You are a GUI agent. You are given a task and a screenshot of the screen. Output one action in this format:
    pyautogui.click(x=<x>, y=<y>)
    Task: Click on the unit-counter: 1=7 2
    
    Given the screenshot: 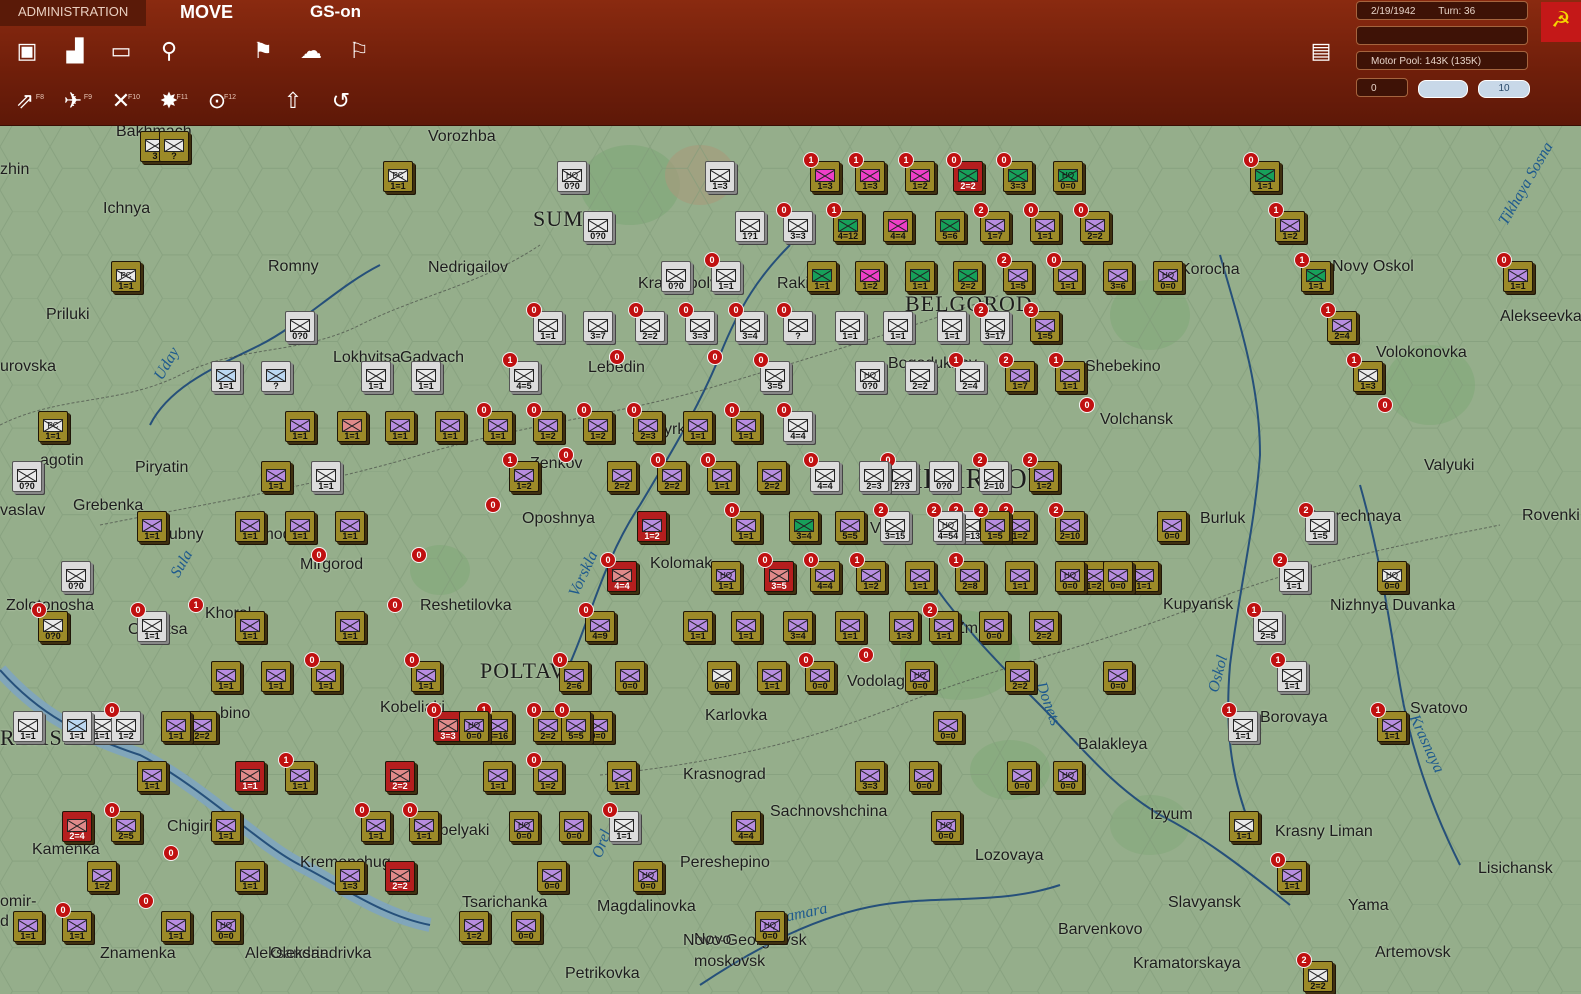 What is the action you would take?
    pyautogui.click(x=991, y=222)
    